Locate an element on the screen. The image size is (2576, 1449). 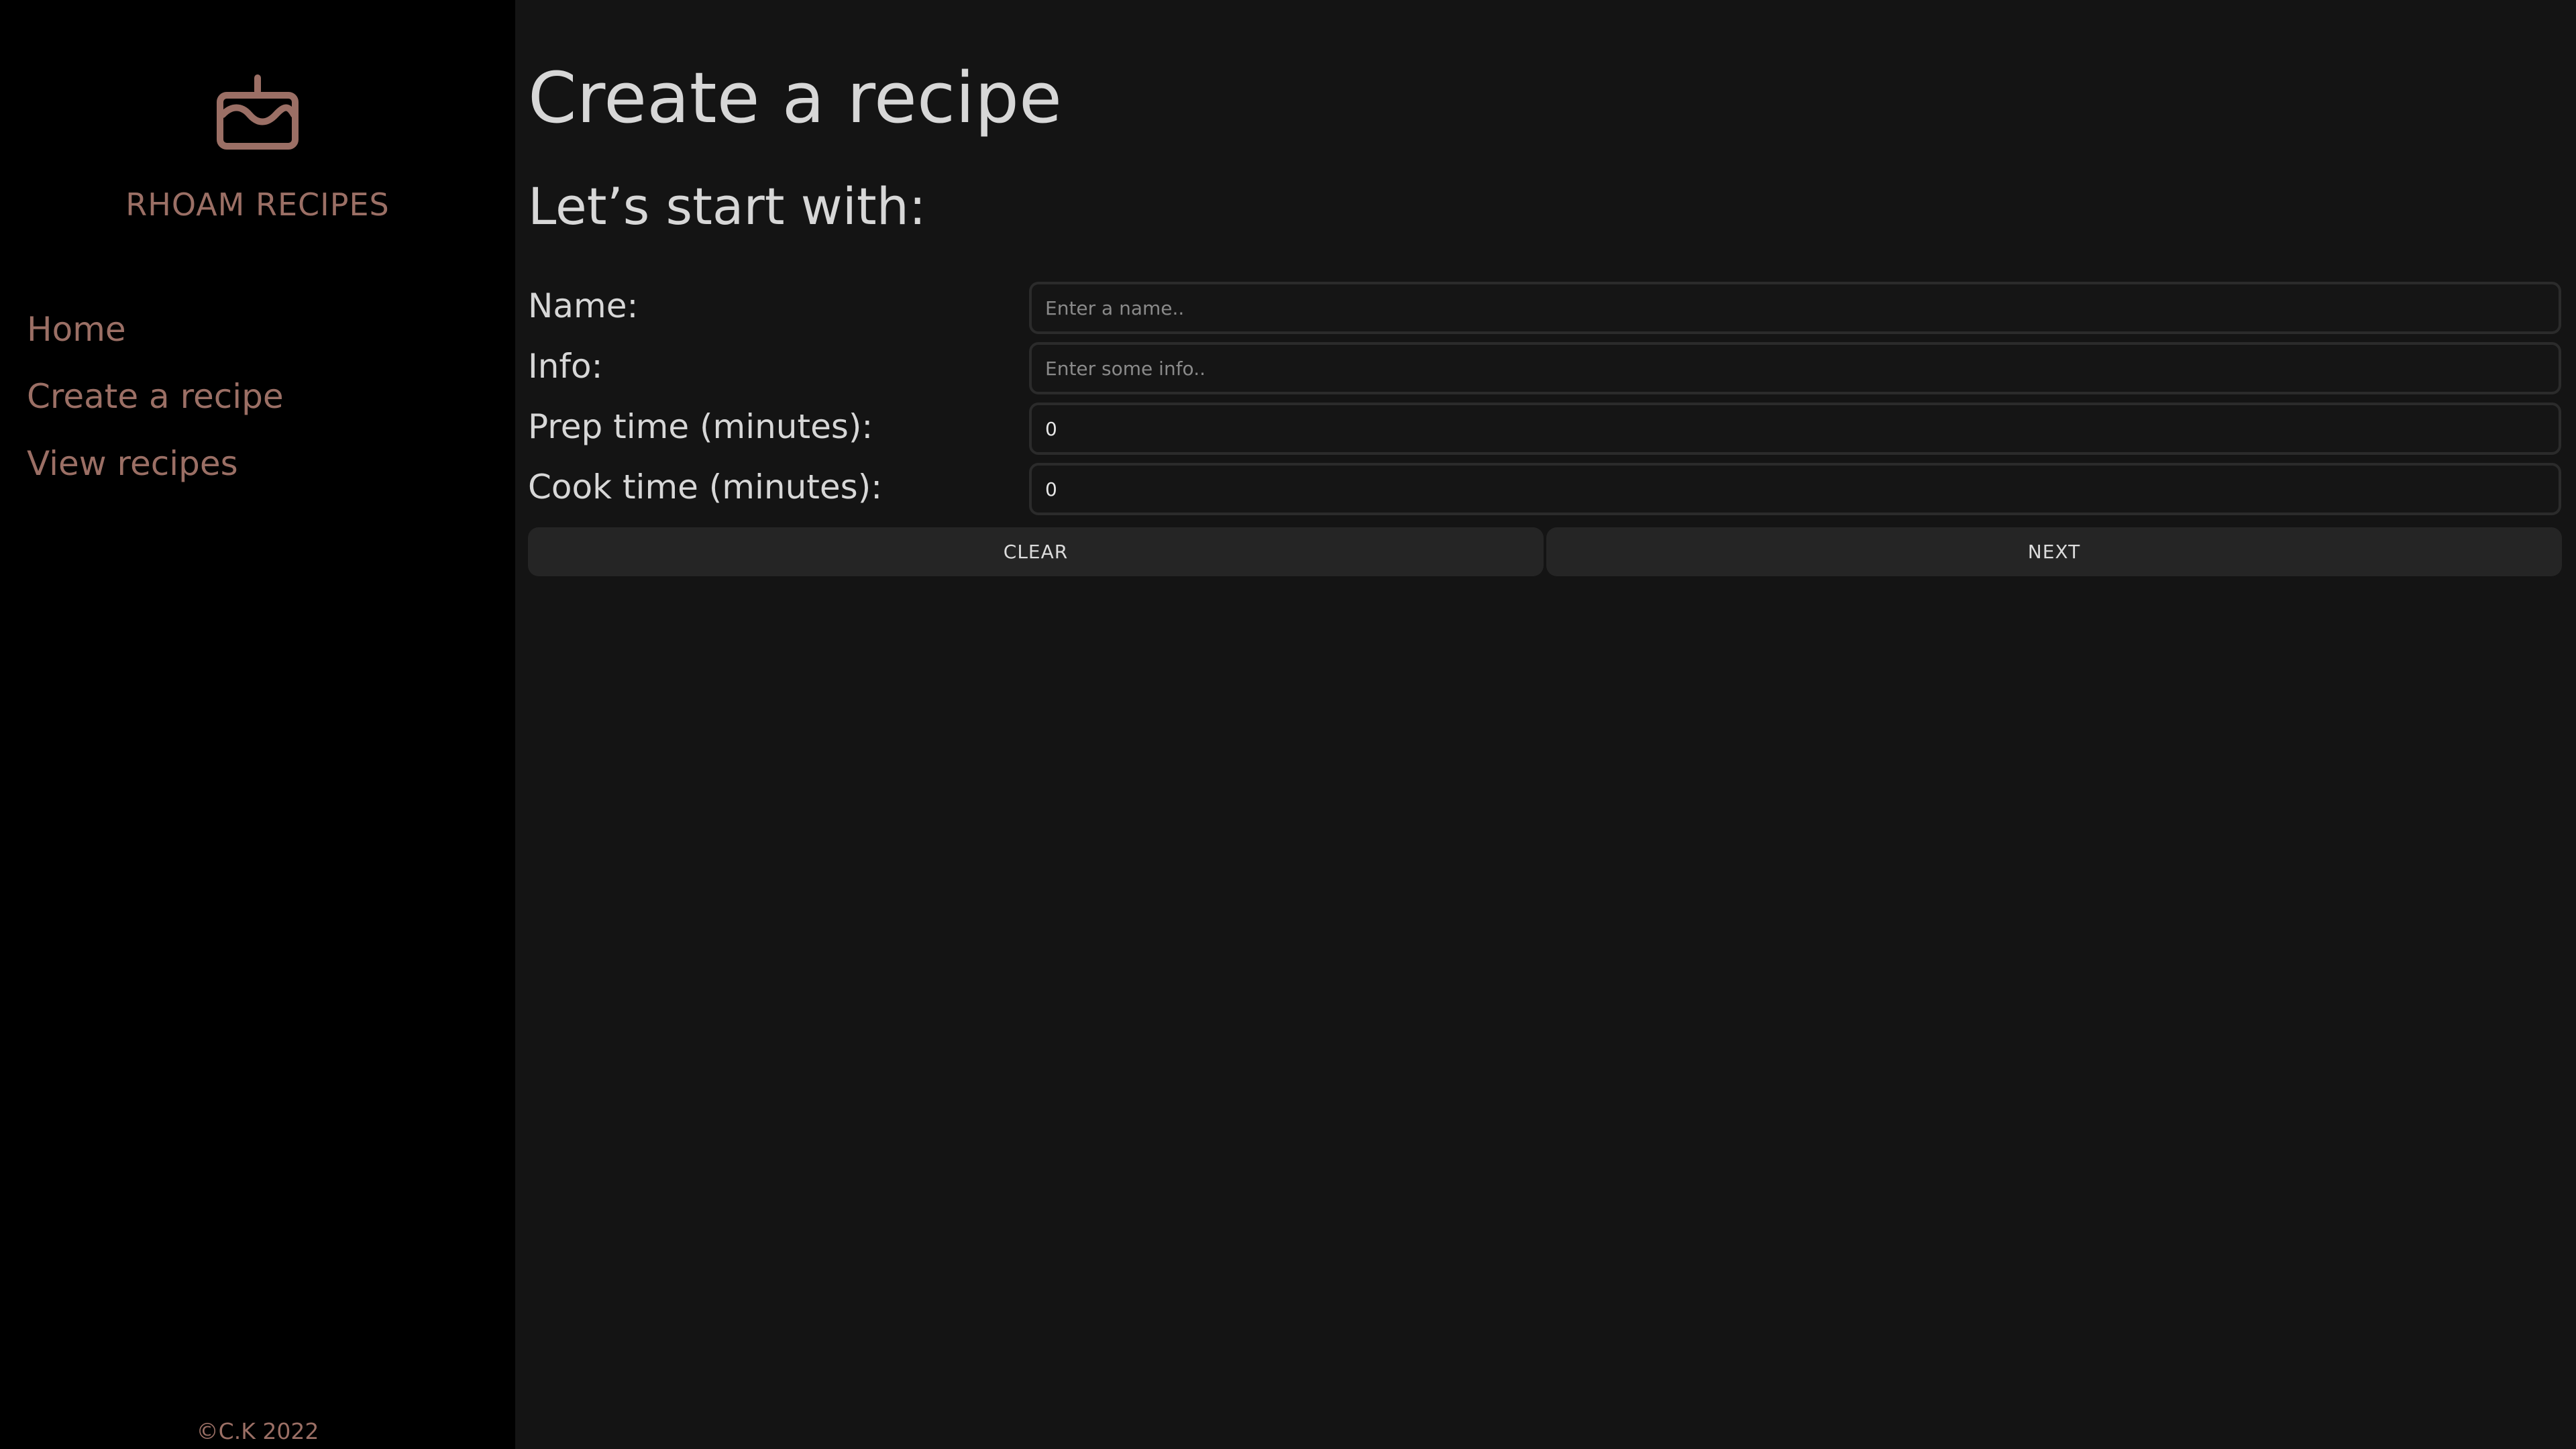
sidebar-nav: Home Create a recipe View recipes is located at coordinates (261, 405).